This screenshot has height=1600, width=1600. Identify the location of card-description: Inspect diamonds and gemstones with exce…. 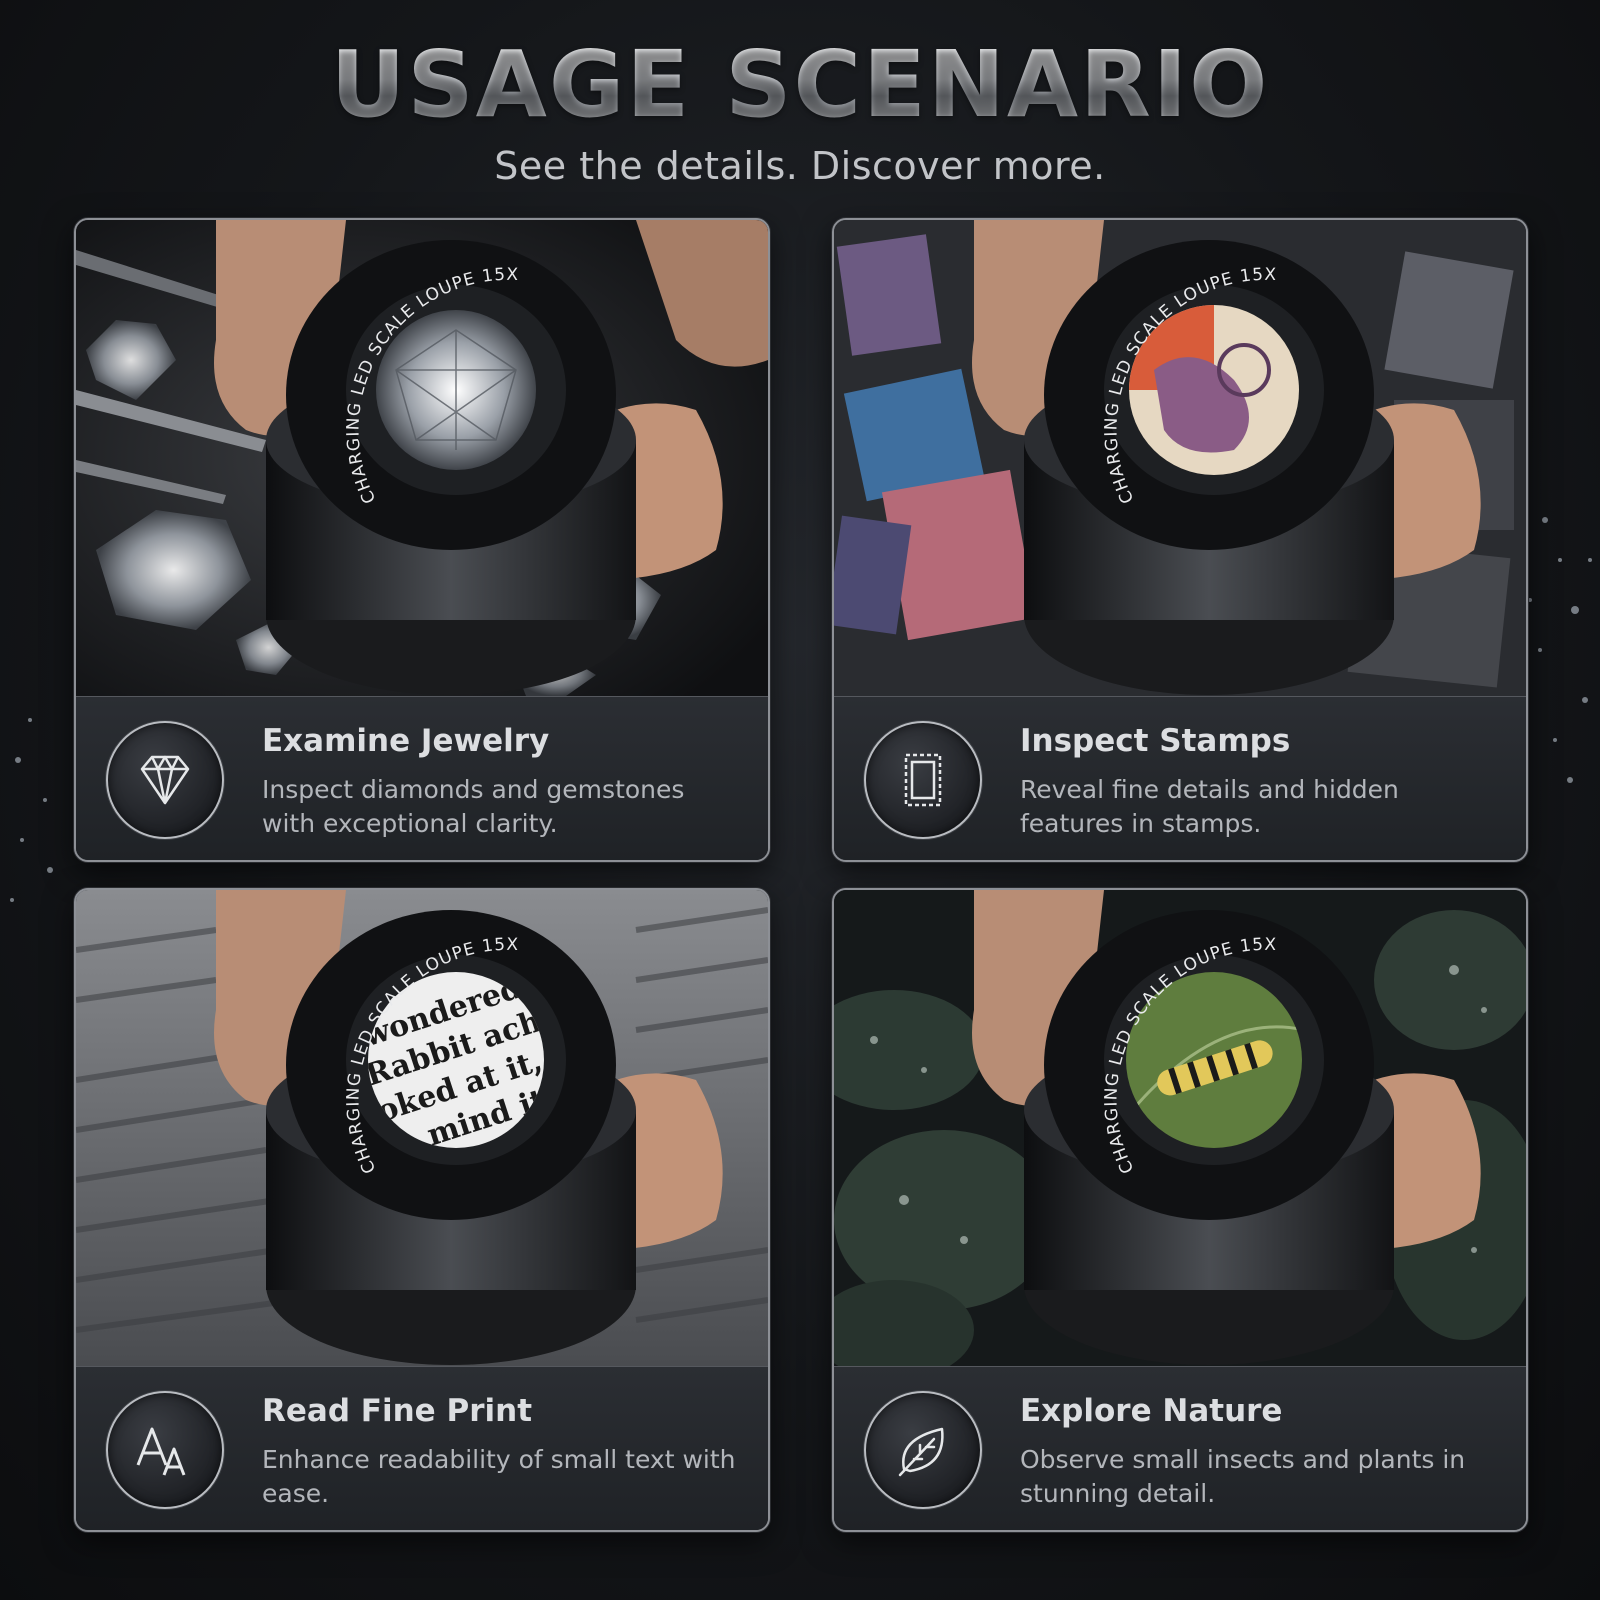
(473, 806).